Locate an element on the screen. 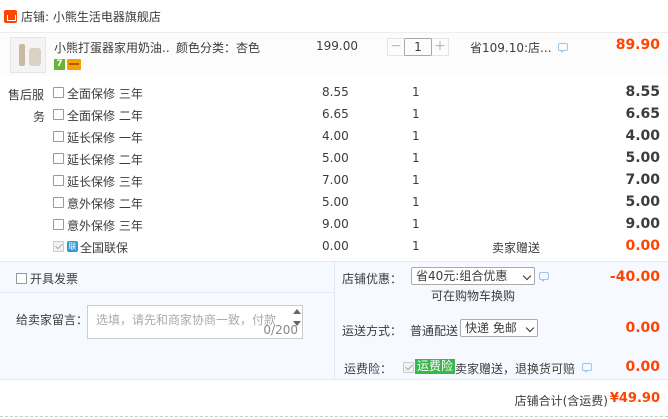  delivery-total: 0.00 is located at coordinates (642, 328).